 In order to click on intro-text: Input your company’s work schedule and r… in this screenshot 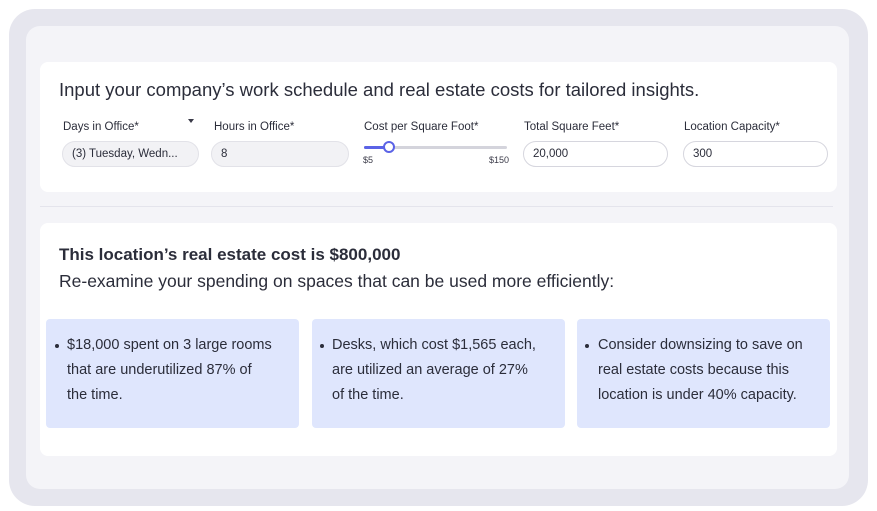, I will do `click(379, 89)`.